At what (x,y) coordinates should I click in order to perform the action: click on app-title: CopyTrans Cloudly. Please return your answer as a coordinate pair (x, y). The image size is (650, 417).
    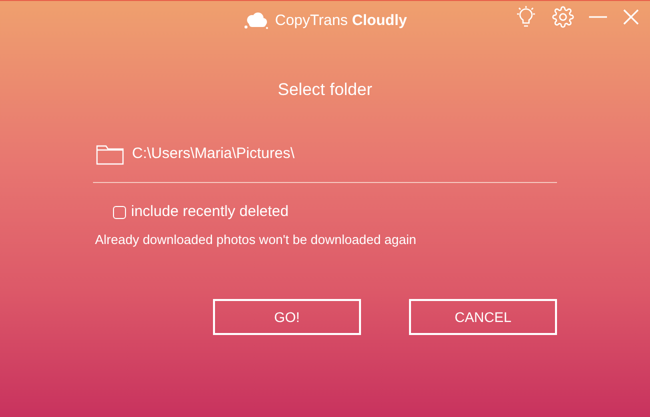
    Looking at the image, I should click on (341, 20).